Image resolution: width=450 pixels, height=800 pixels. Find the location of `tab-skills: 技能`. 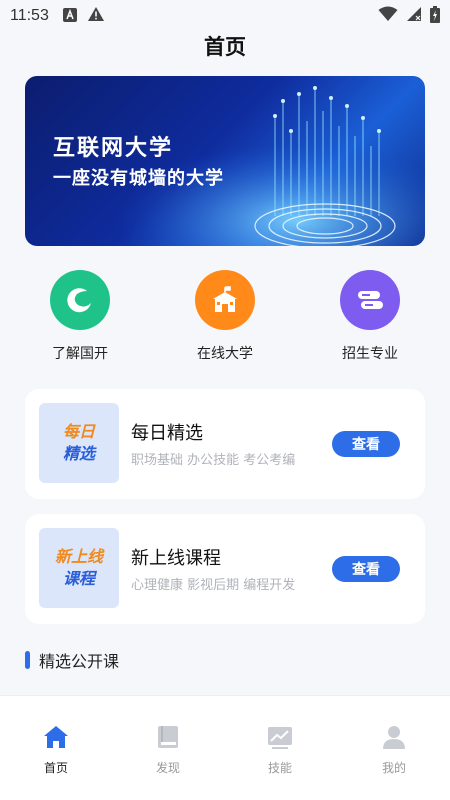

tab-skills: 技能 is located at coordinates (280, 750).